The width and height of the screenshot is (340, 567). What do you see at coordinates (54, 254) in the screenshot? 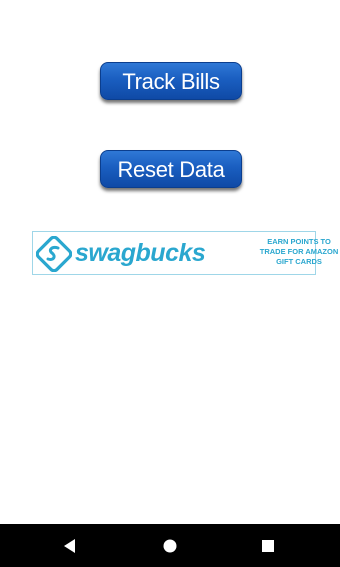
I see `swagbucks-logo-icon` at bounding box center [54, 254].